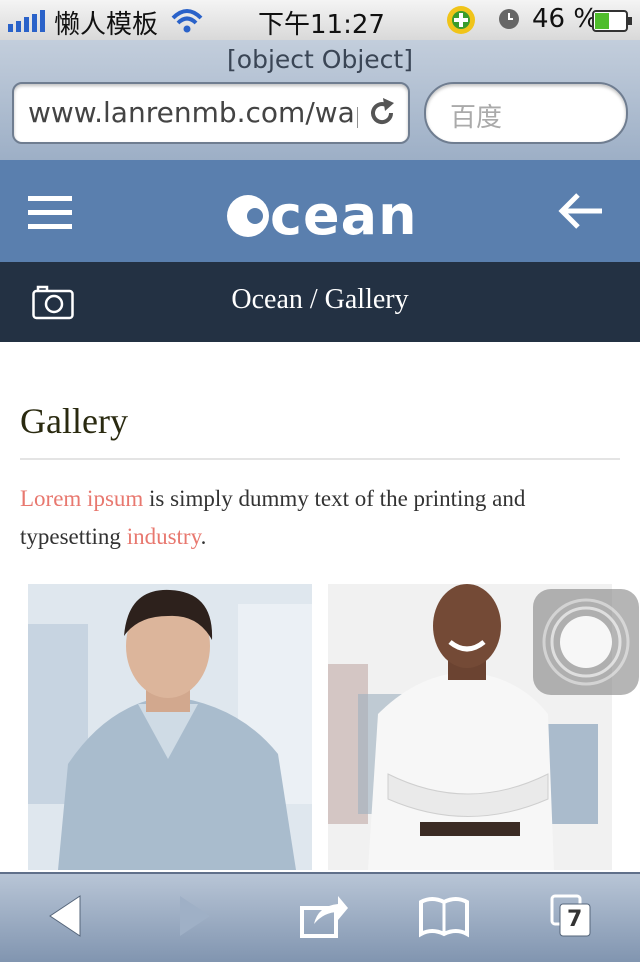 This screenshot has width=640, height=962. I want to click on battery-percent: 46 %, so click(565, 19).